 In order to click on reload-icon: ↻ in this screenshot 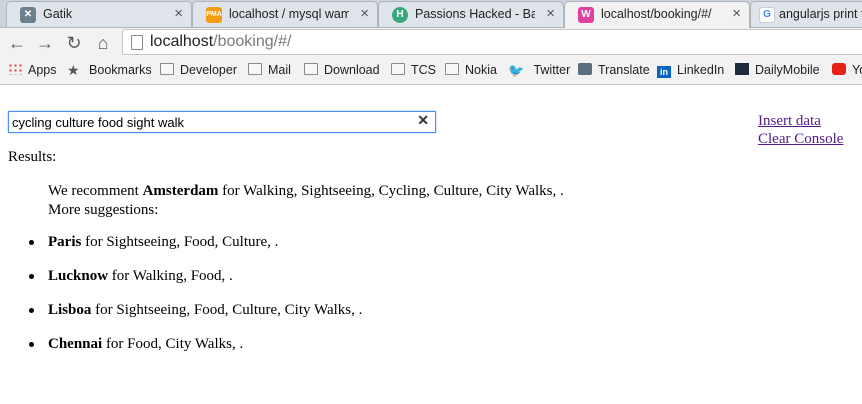, I will do `click(74, 43)`.